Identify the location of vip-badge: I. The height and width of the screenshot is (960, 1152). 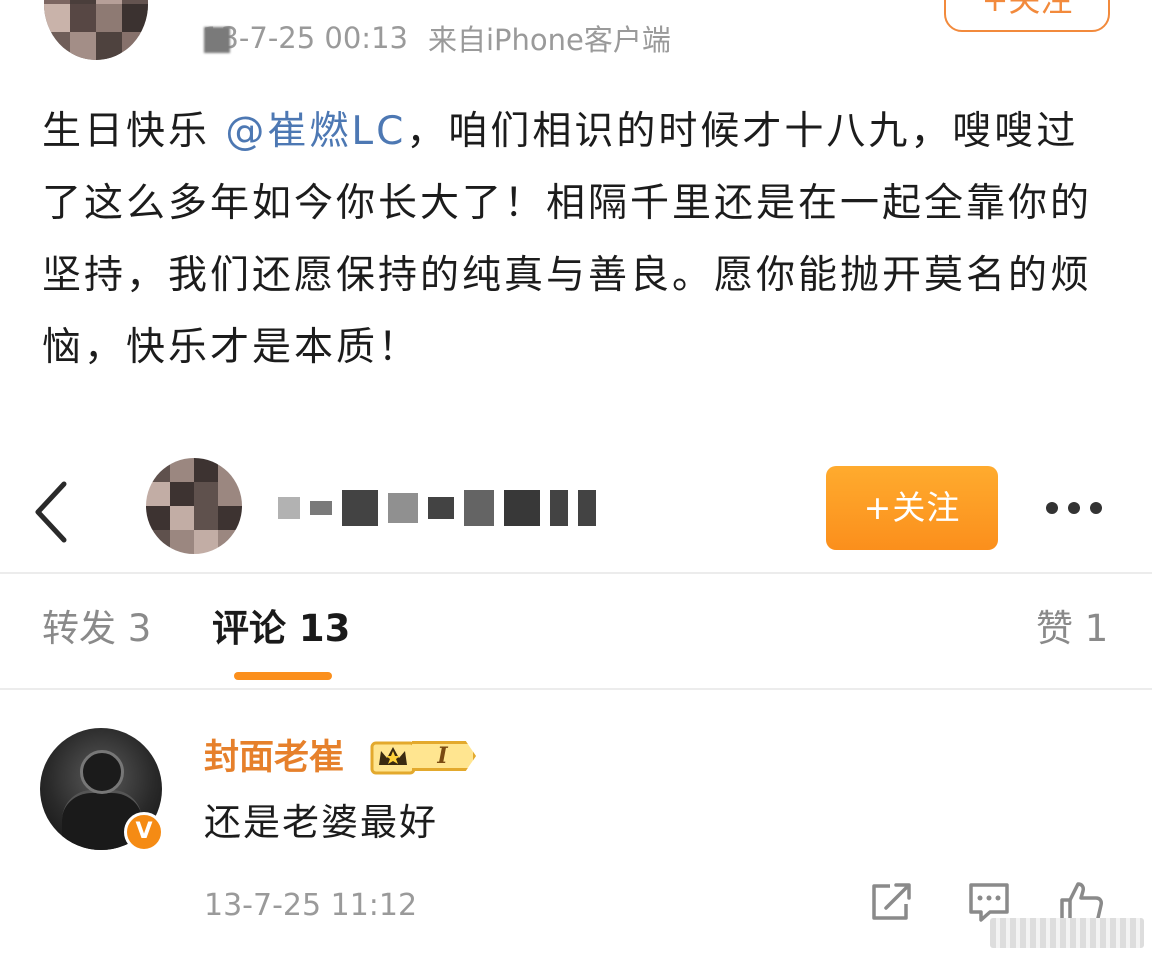
(423, 756).